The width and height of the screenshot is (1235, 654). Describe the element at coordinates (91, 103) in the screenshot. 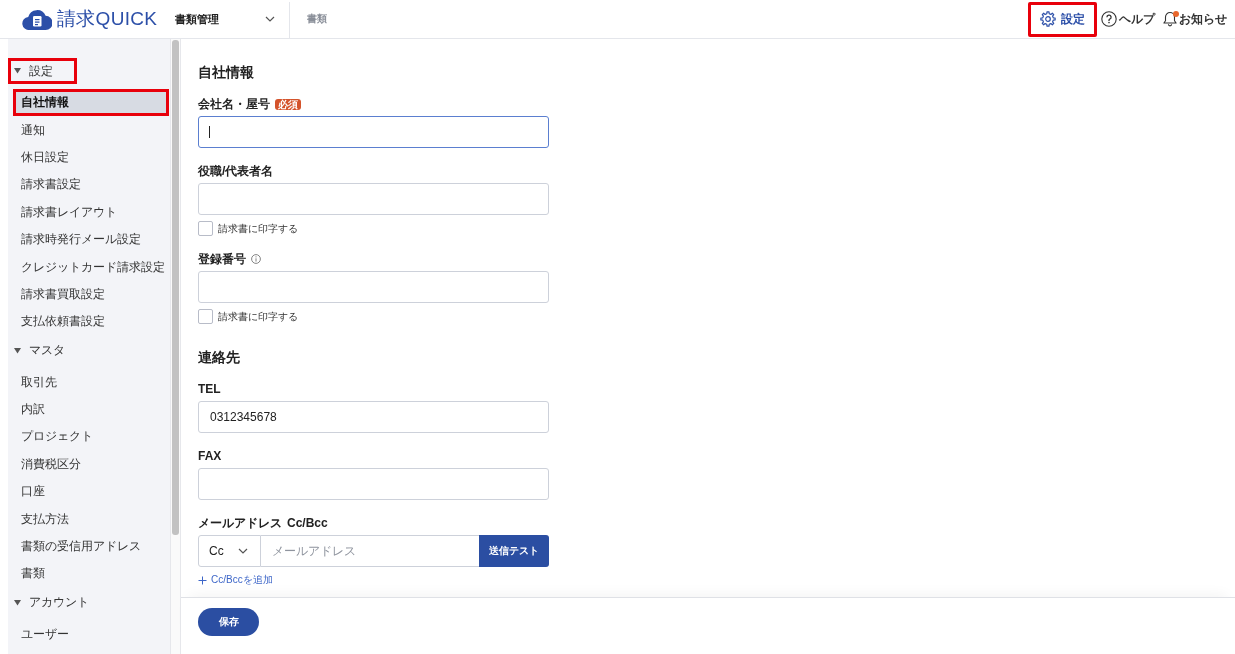

I see `sidebar-item: 自社情報` at that location.